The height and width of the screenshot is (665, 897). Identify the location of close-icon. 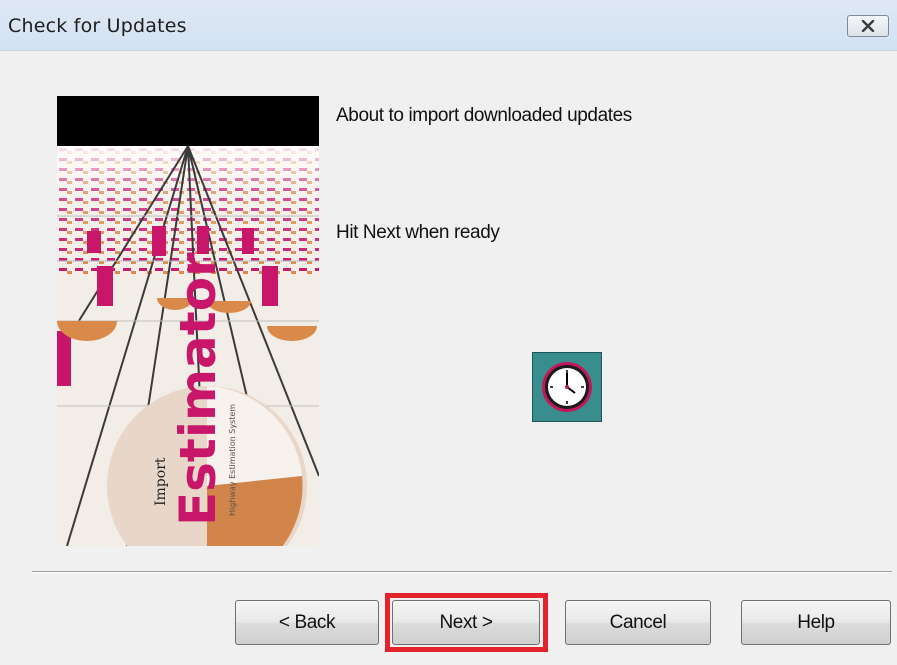
(868, 26).